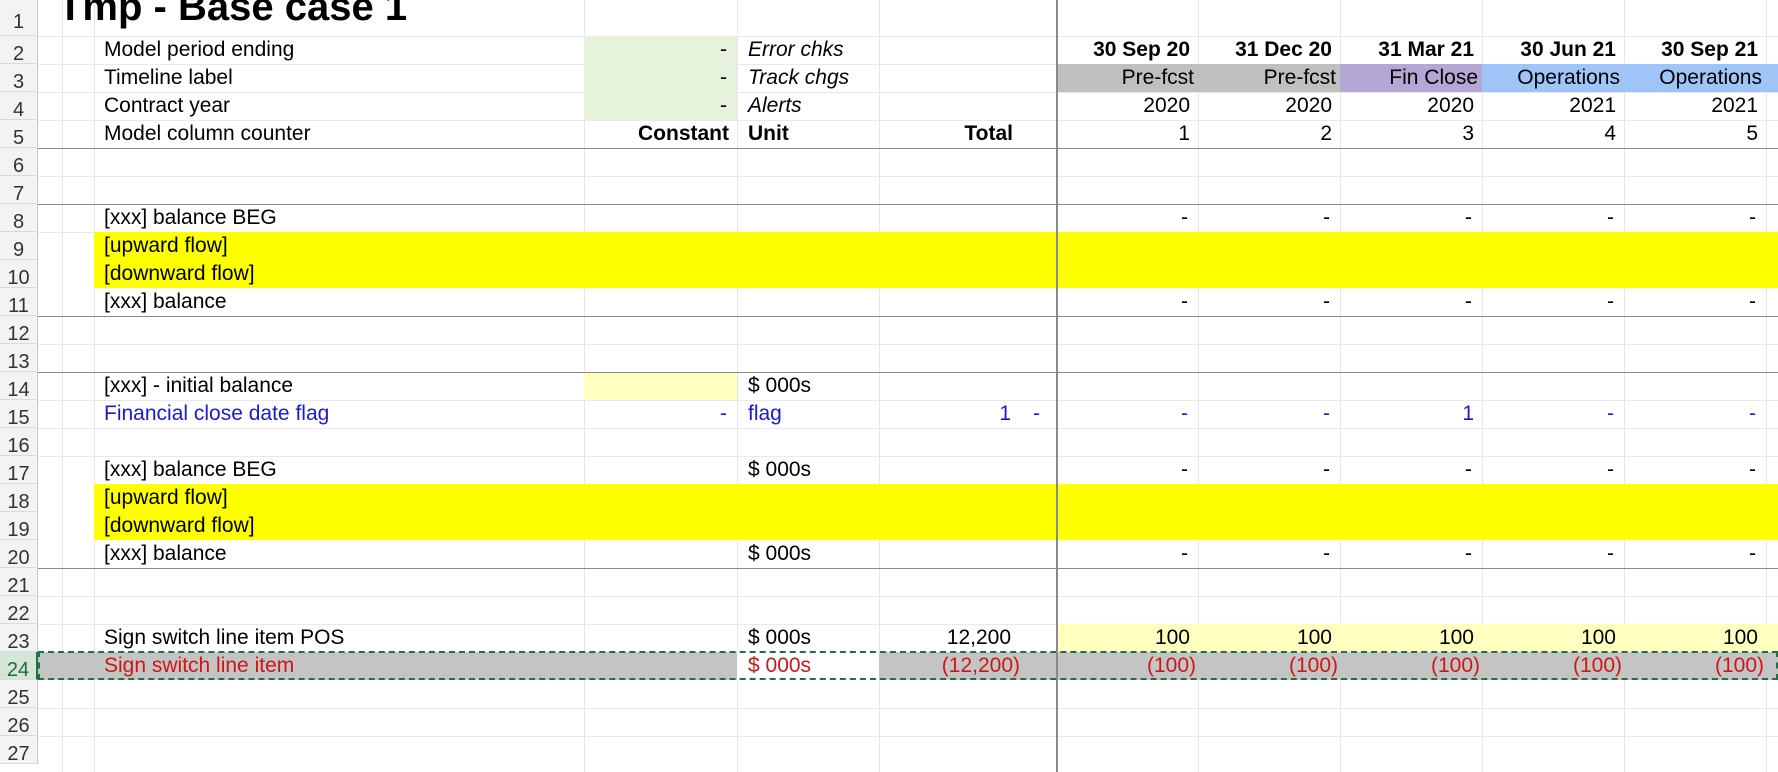 This screenshot has width=1778, height=772. I want to click on column-counter: 1, so click(1123, 134).